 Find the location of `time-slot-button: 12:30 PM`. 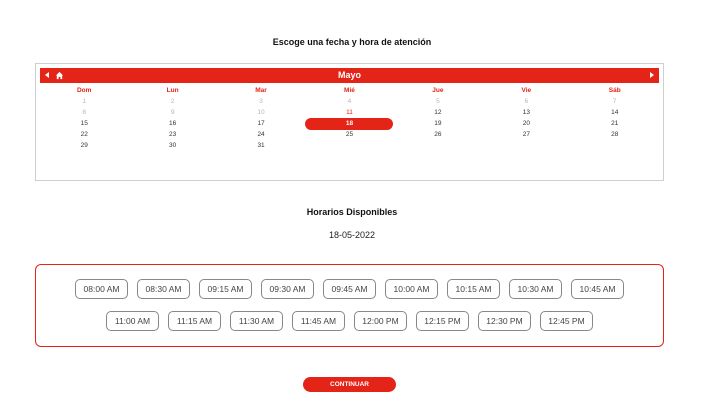

time-slot-button: 12:30 PM is located at coordinates (504, 321).